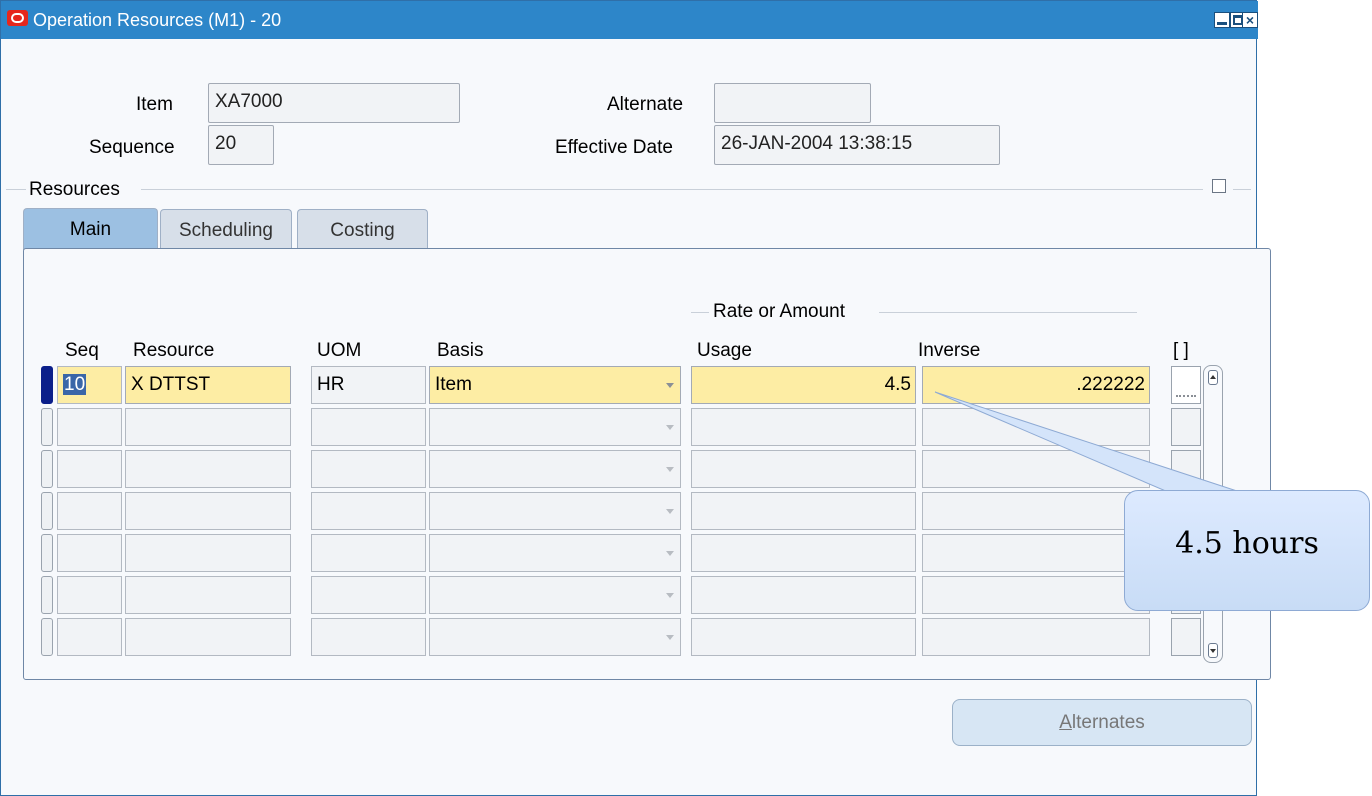  What do you see at coordinates (208, 385) in the screenshot?
I see `resource-cell: X DTTST` at bounding box center [208, 385].